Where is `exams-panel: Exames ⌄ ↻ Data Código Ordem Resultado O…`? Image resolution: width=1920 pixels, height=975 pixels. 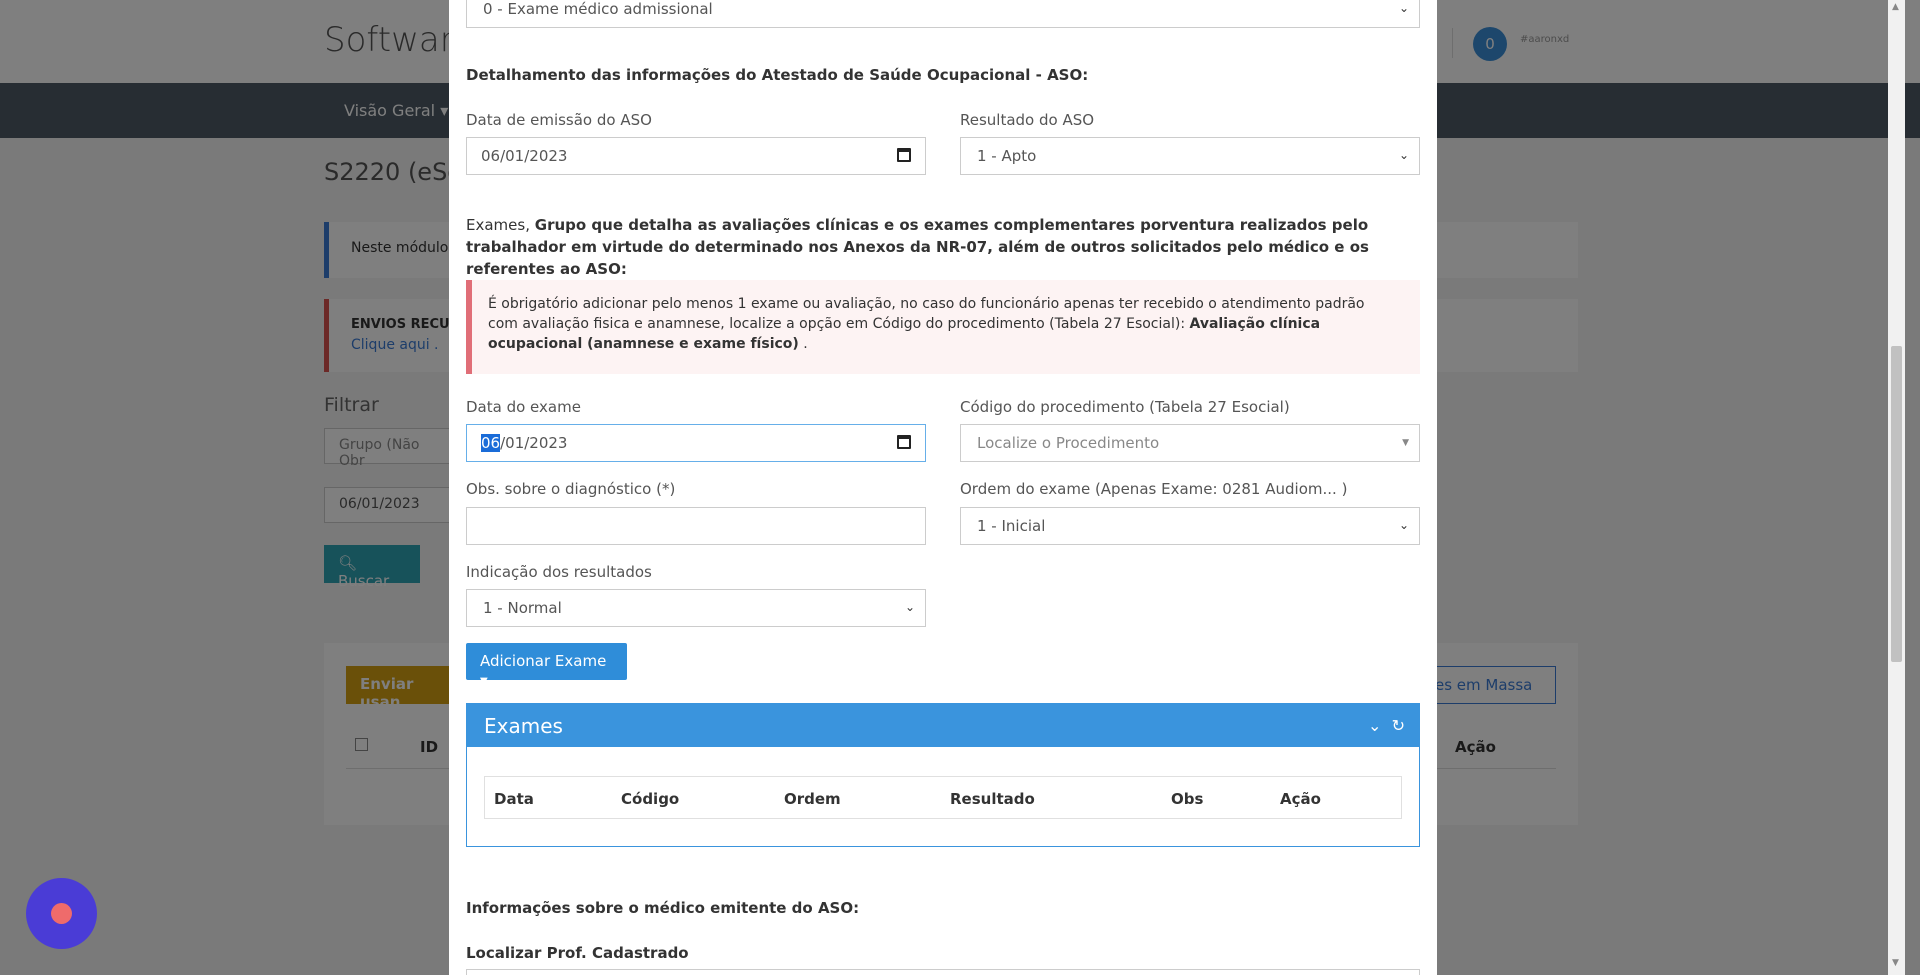
exams-panel: Exames ⌄ ↻ Data Código Ordem Resultado O… is located at coordinates (943, 775).